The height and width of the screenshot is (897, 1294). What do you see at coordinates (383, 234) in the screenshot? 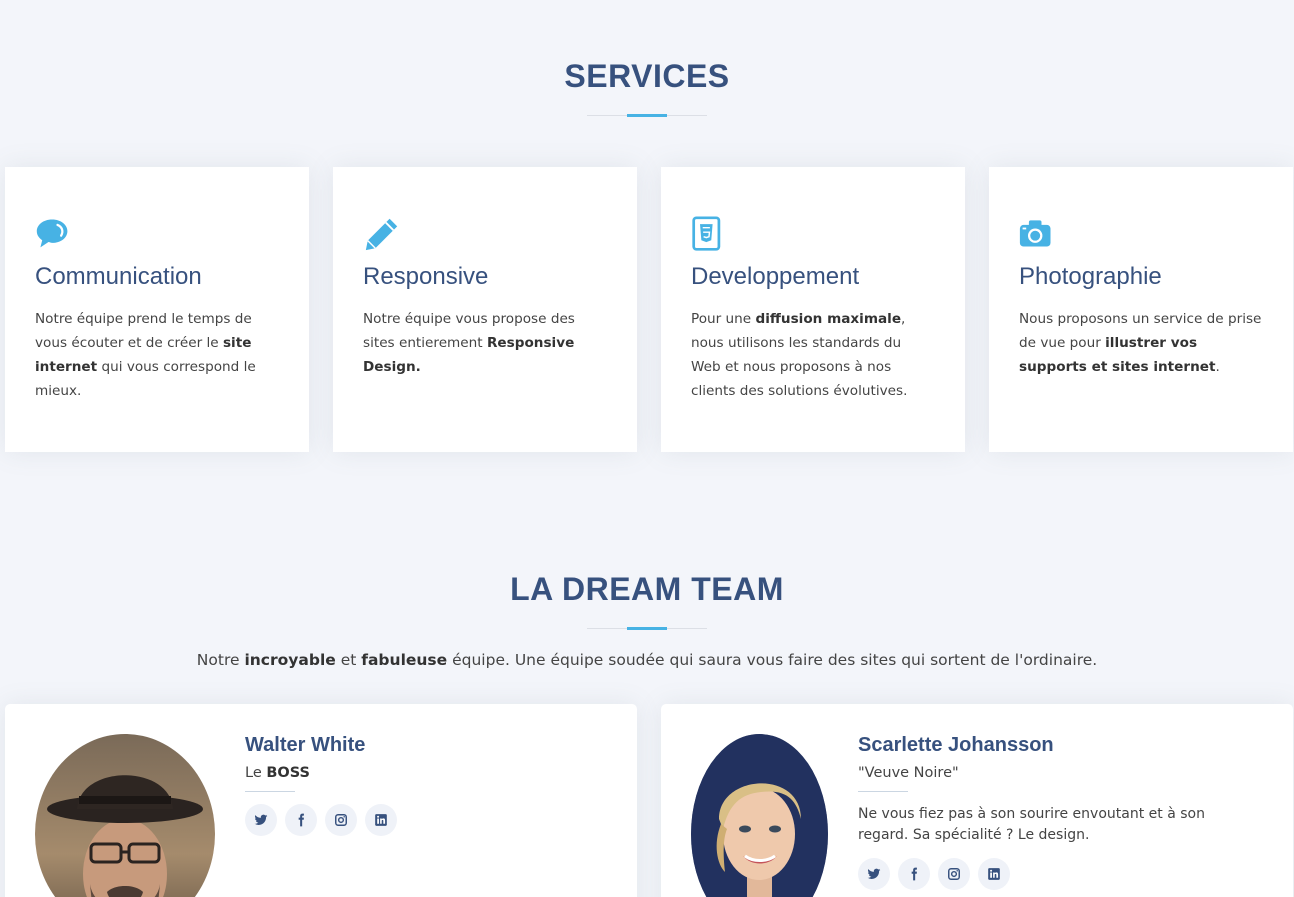
I see `pencil-icon` at bounding box center [383, 234].